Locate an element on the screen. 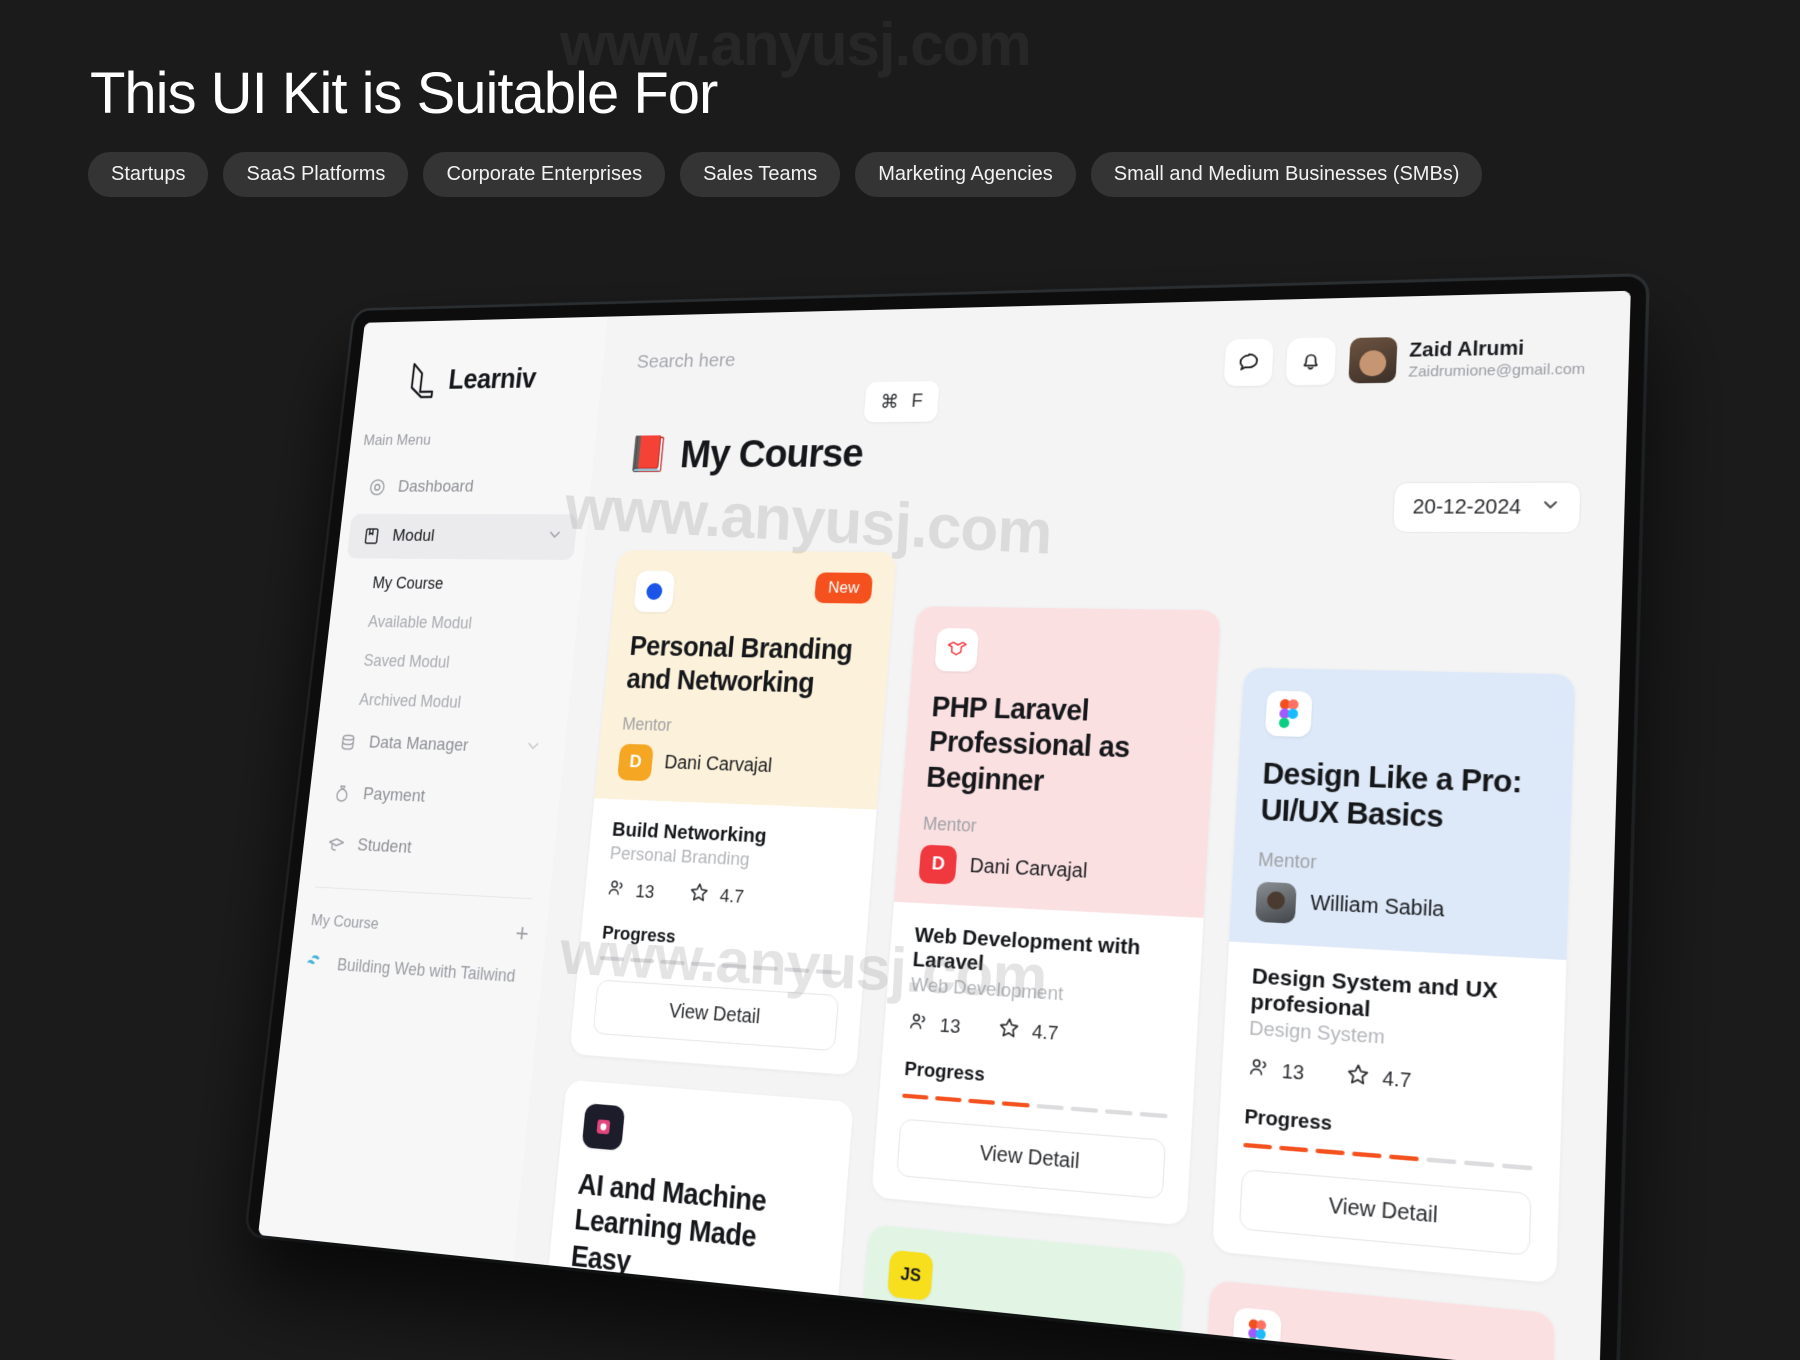 The image size is (1800, 1360). my-course-title: My Course is located at coordinates (771, 453).